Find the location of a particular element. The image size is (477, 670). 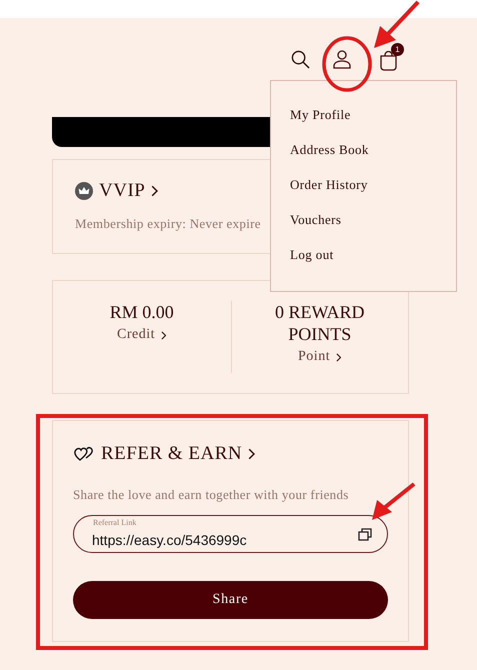

annotation-circle is located at coordinates (347, 64).